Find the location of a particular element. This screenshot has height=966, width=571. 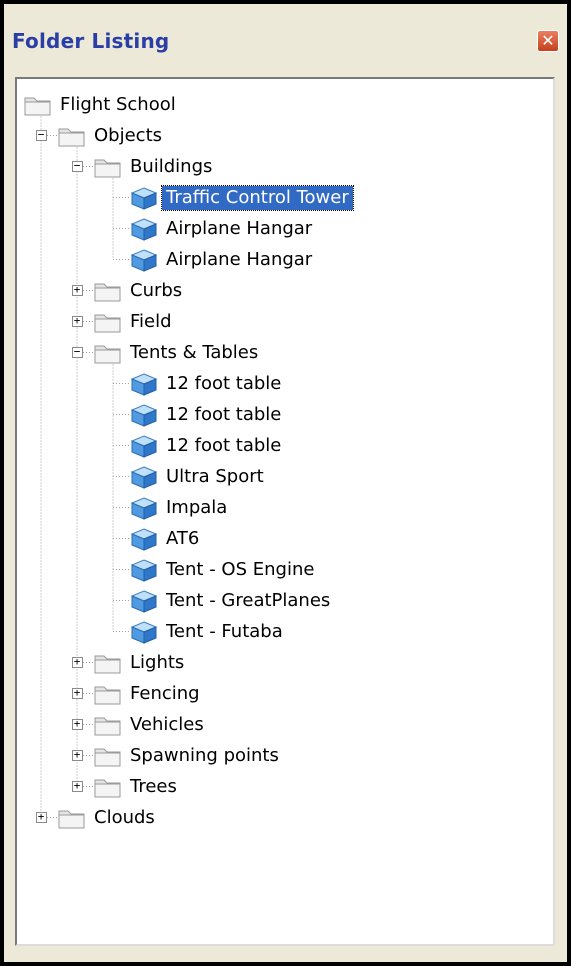

tree-object-item: Tent - GreatPlanes is located at coordinates (231, 600).